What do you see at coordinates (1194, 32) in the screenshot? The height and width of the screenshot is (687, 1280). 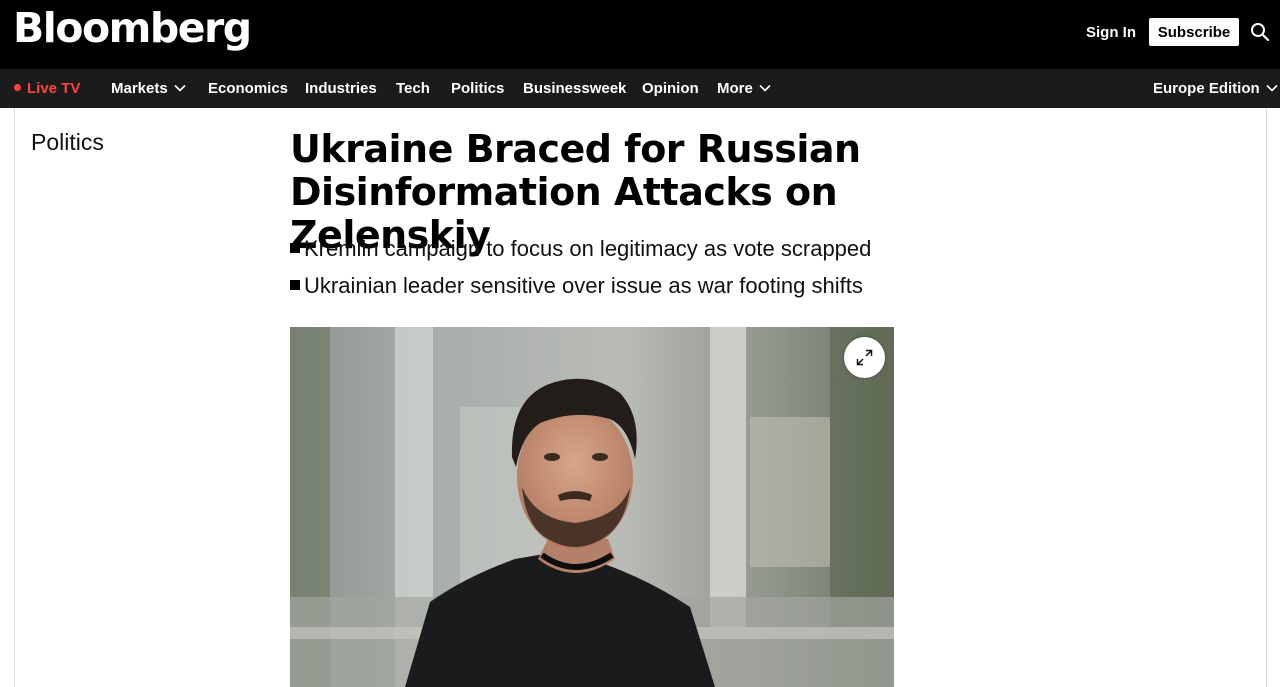 I see `subscribe-button: Subscribe` at bounding box center [1194, 32].